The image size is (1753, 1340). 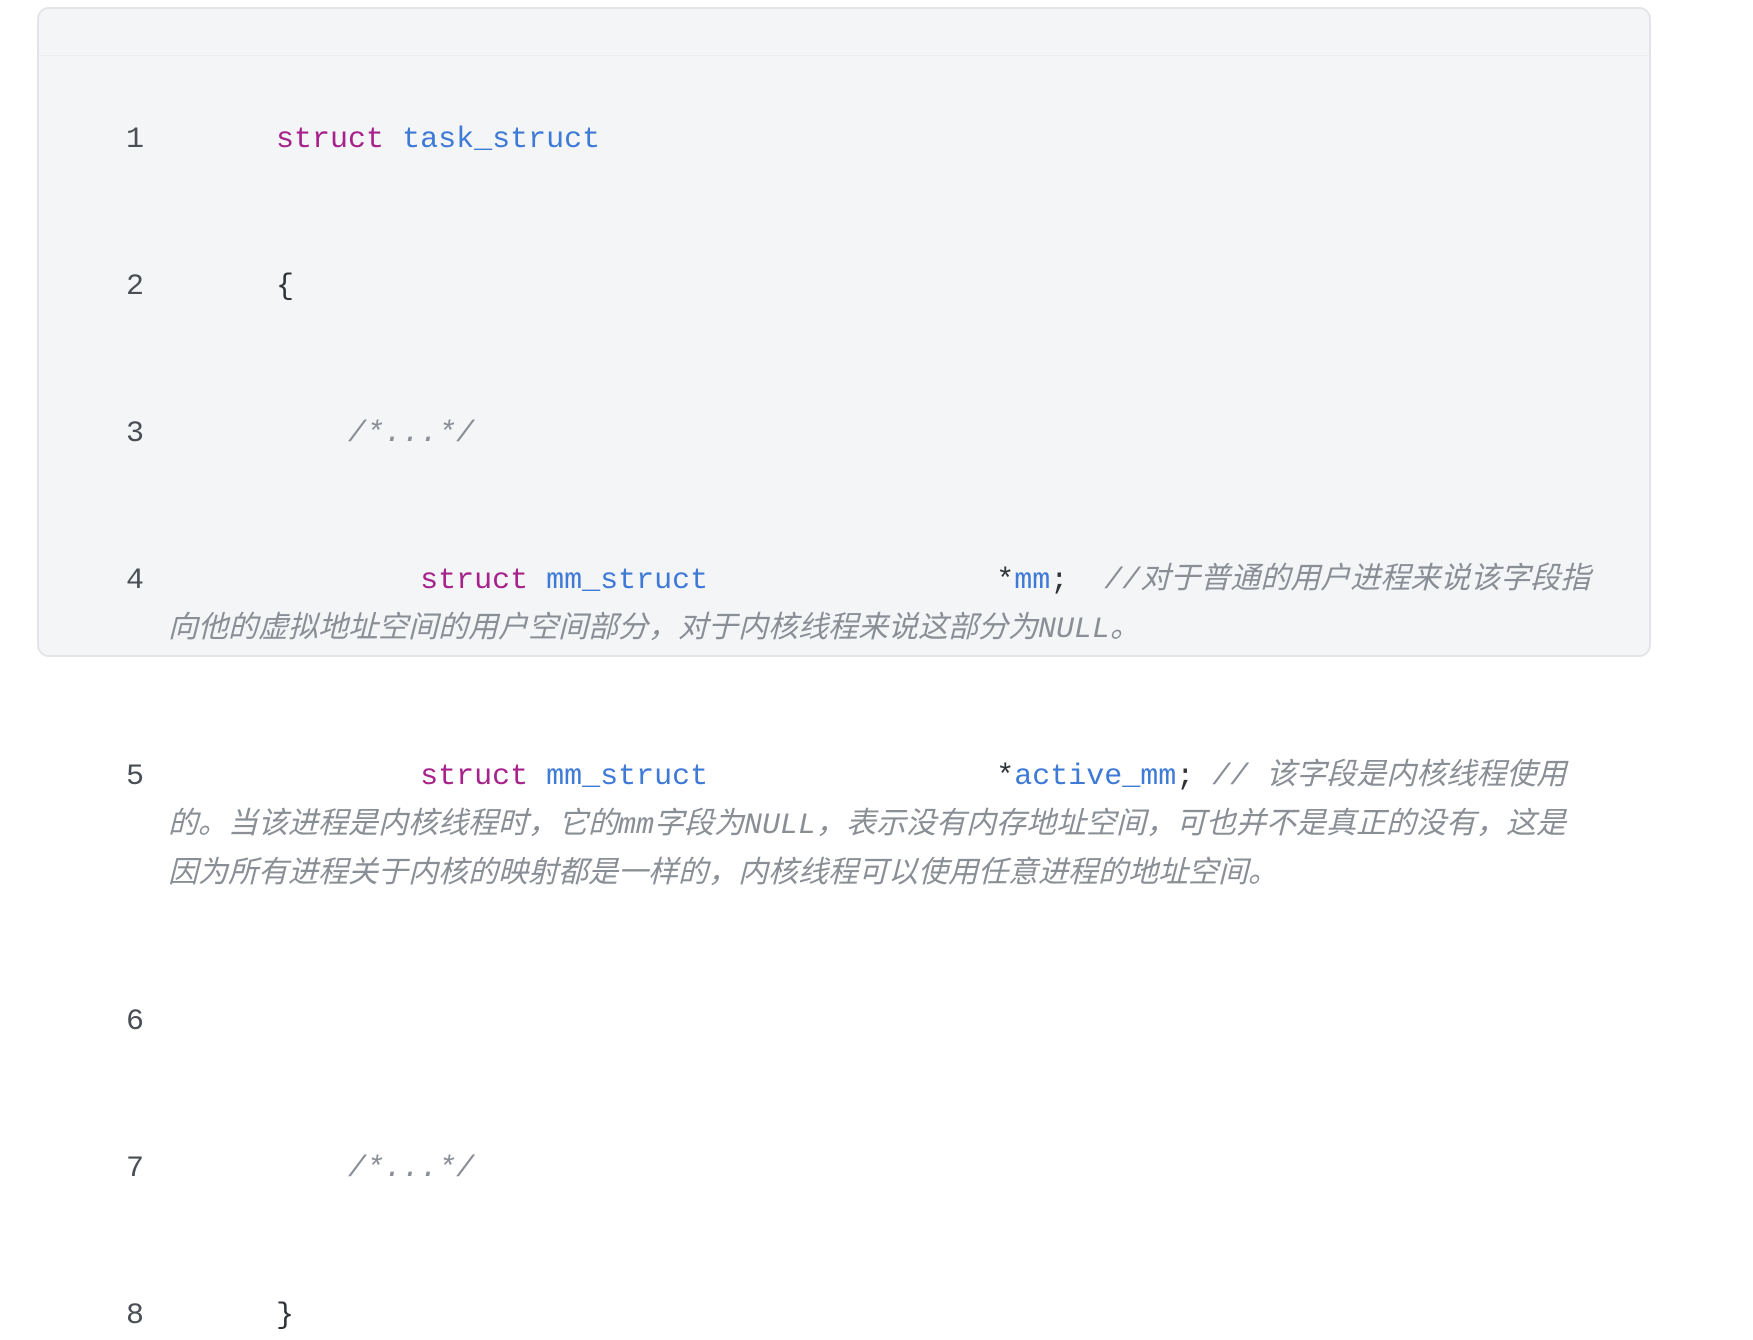 I want to click on code-line-6: 6, so click(x=844, y=1022).